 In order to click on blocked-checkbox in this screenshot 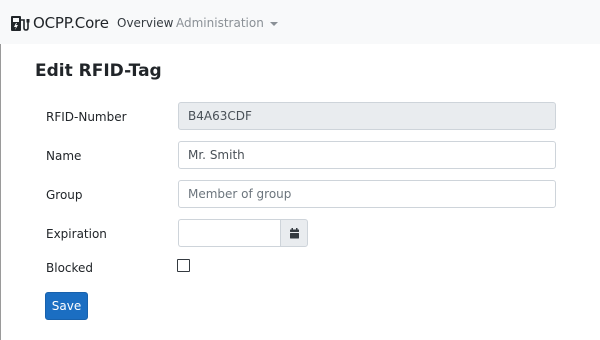, I will do `click(183, 265)`.